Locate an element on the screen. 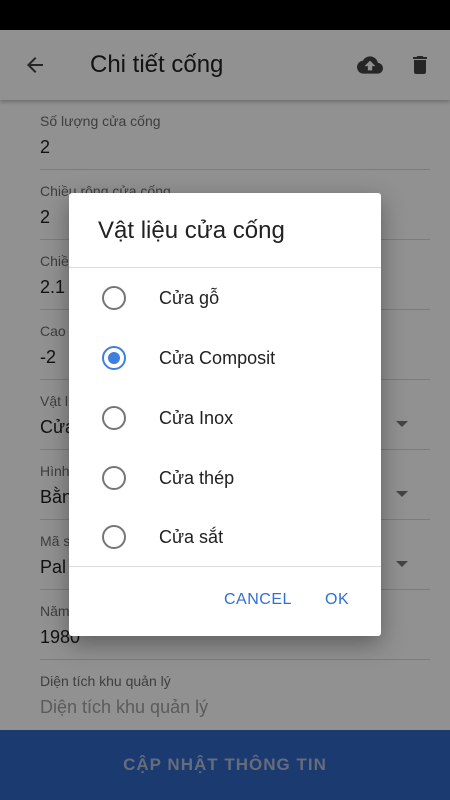 Image resolution: width=450 pixels, height=800 pixels. option-inox: Cửa Inox is located at coordinates (225, 418).